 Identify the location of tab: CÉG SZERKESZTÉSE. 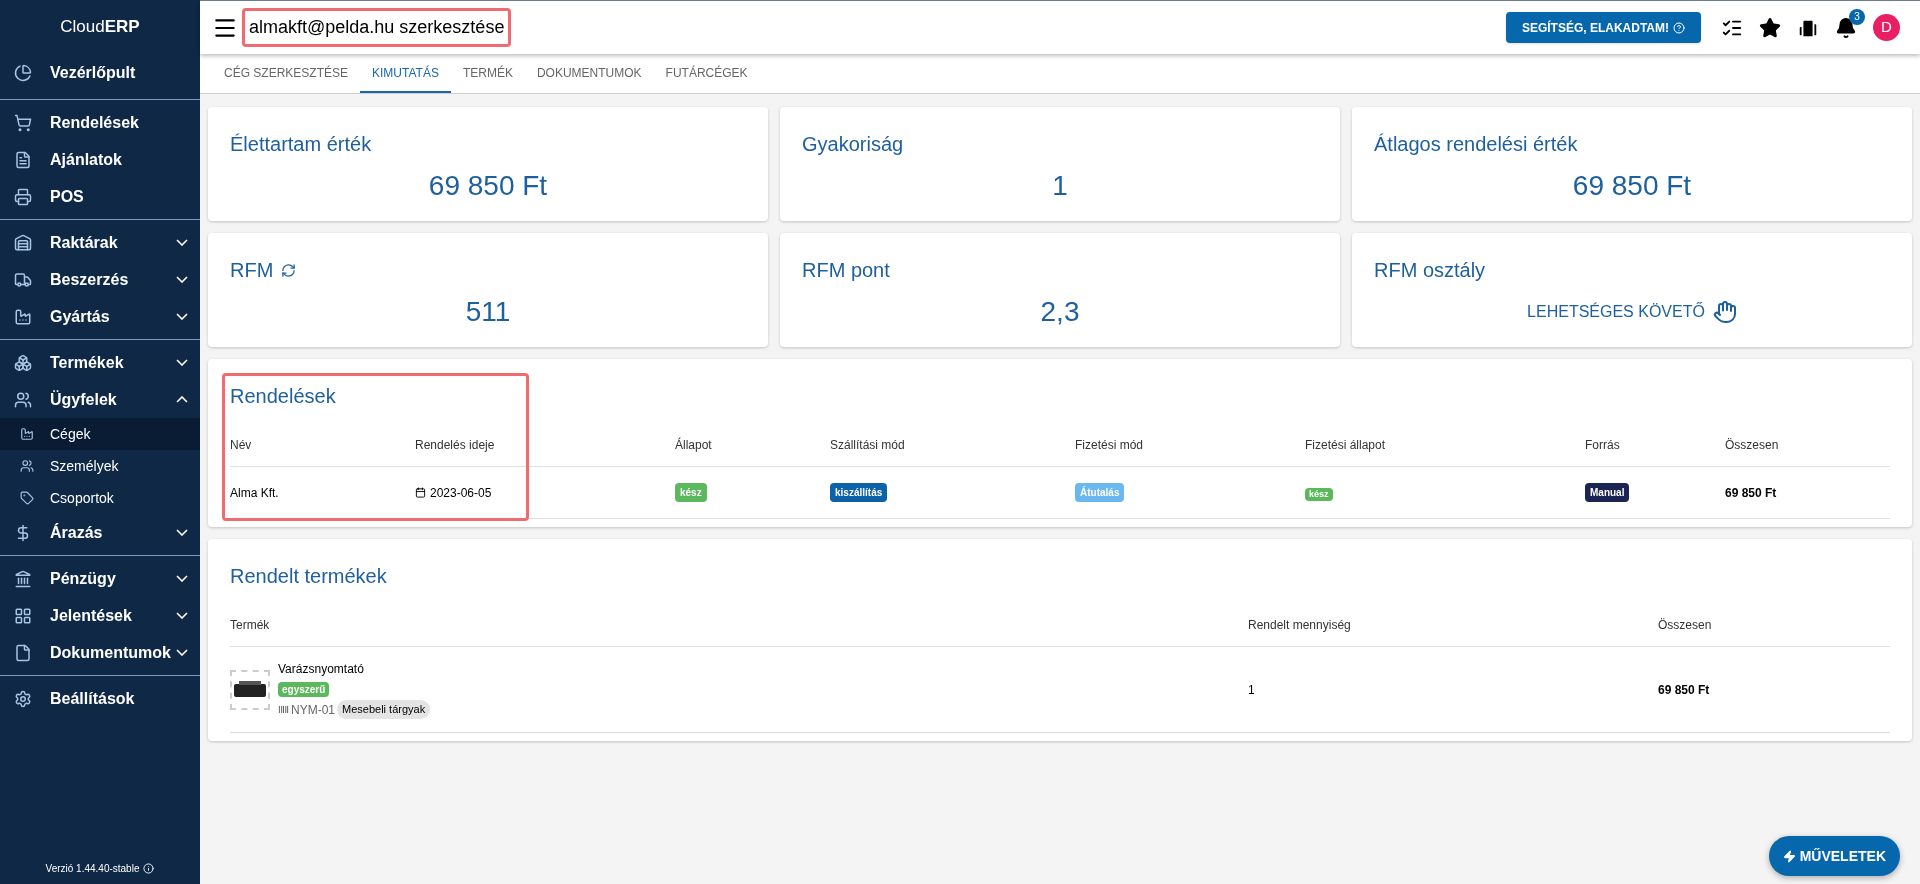
(286, 73).